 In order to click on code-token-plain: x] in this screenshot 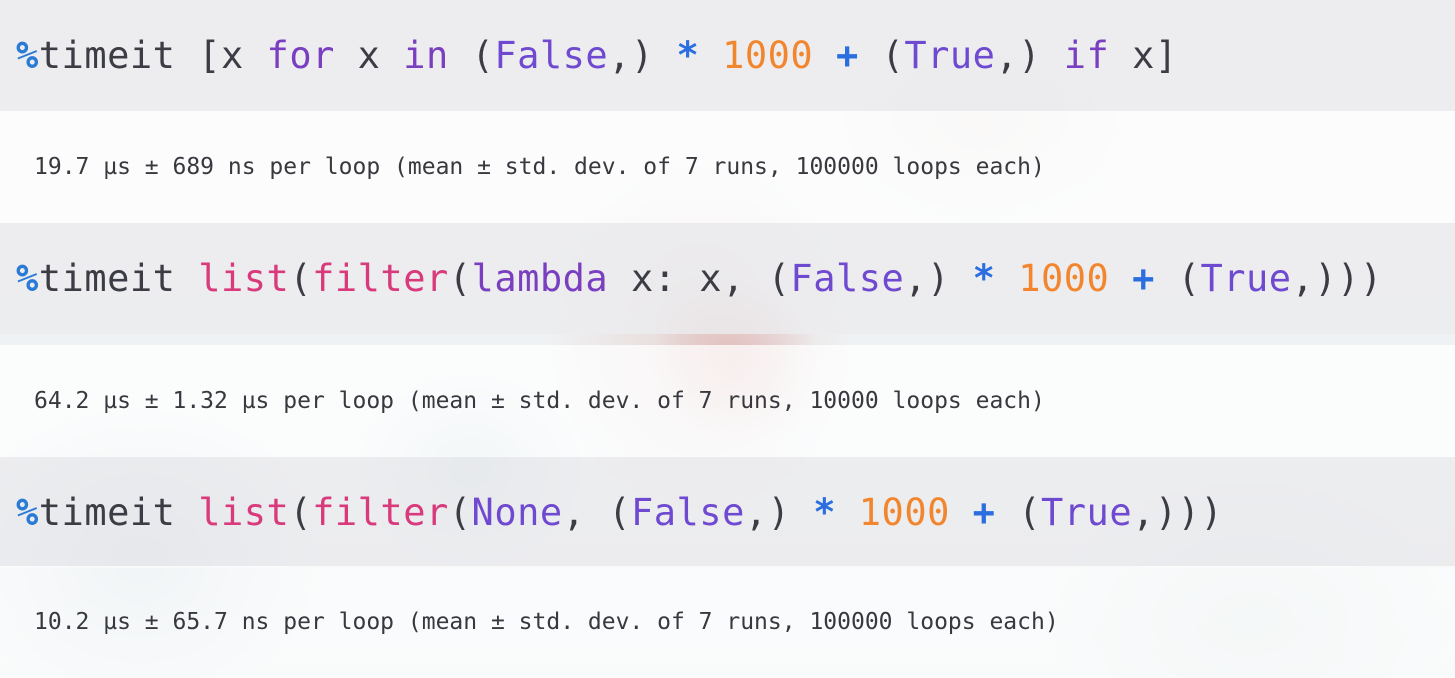, I will do `click(1143, 55)`.